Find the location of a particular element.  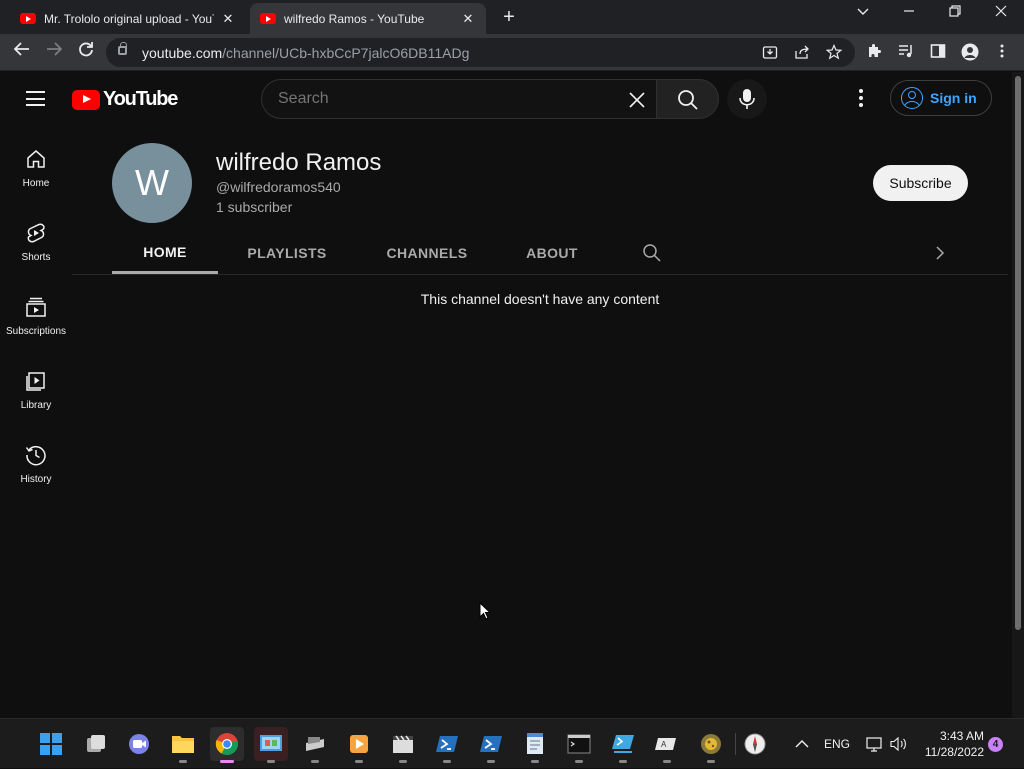

channel-tabs: HOME PLAYLISTS CHANNELS ABOUT is located at coordinates (540, 253).